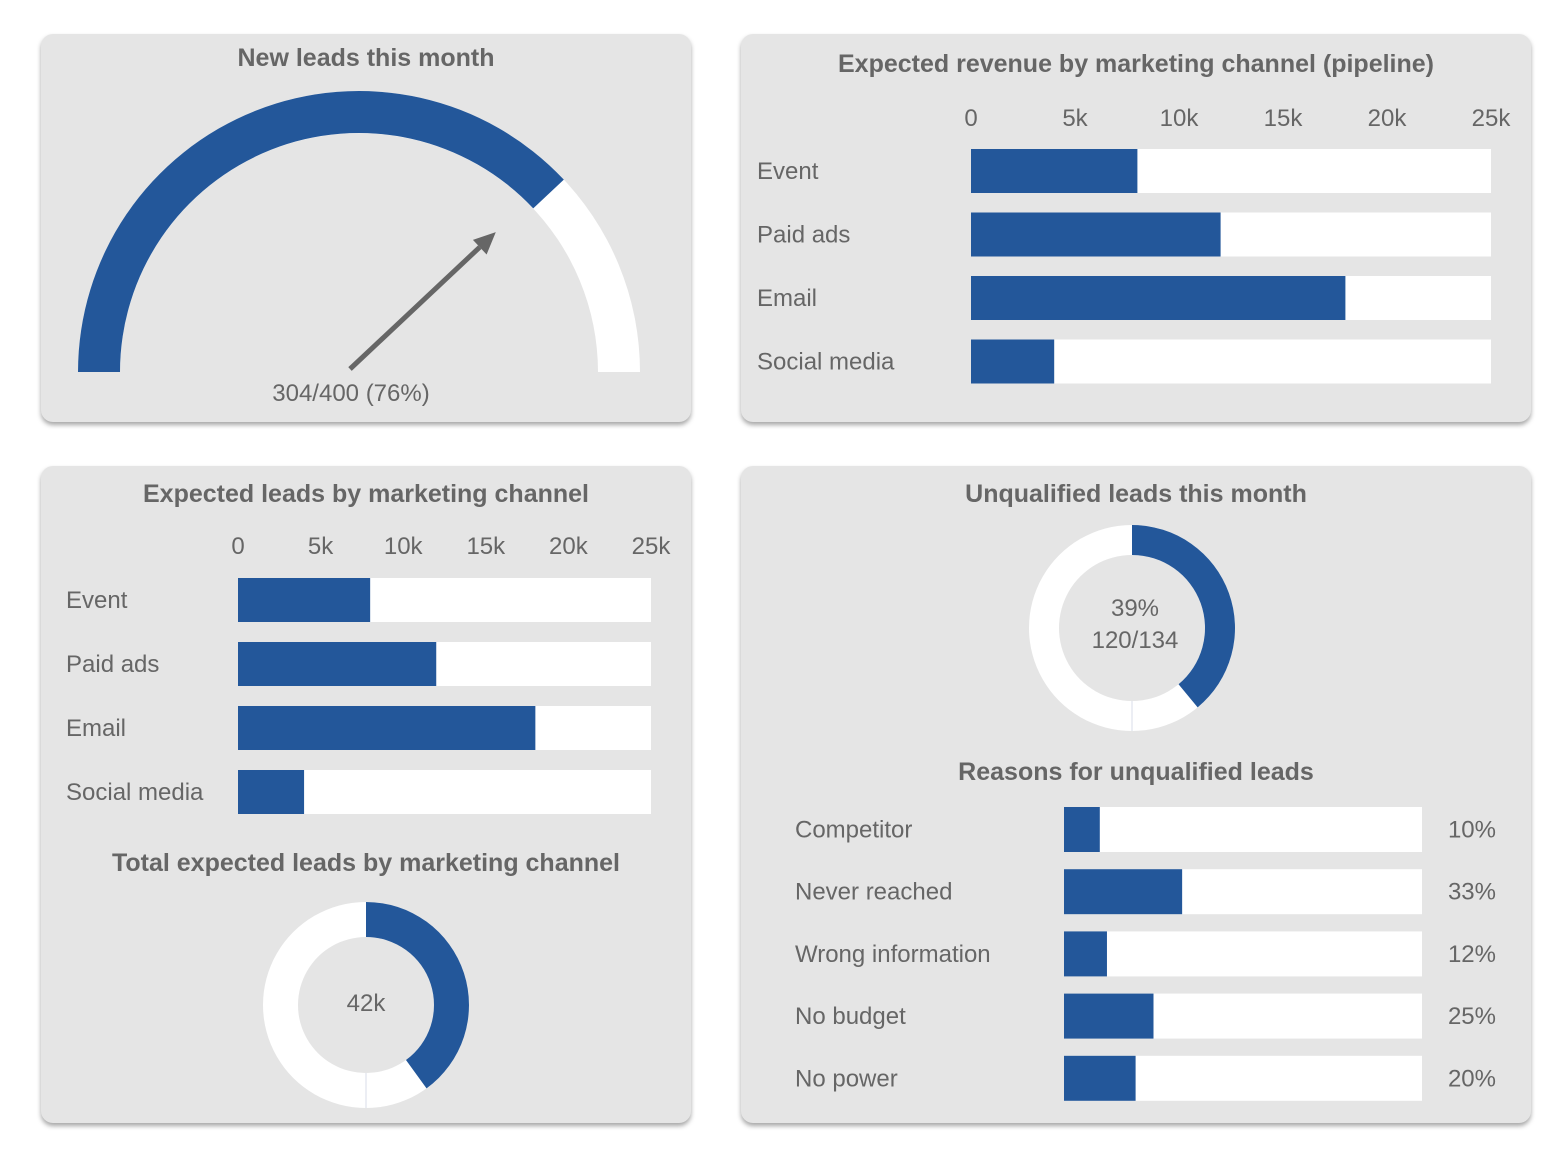 This screenshot has width=1566, height=1155. What do you see at coordinates (1472, 954) in the screenshot?
I see `reasons-value-label: 12%` at bounding box center [1472, 954].